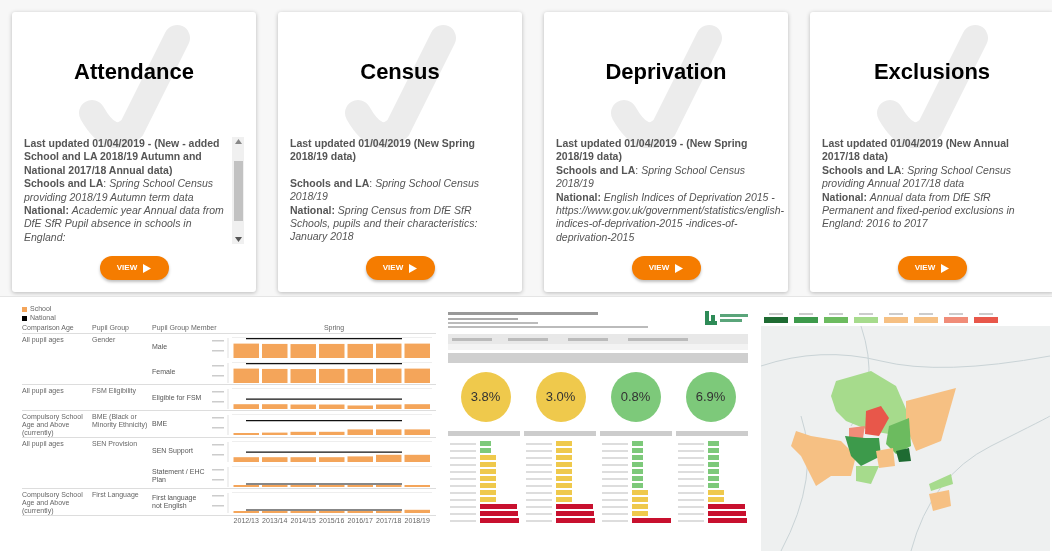 This screenshot has height=551, width=1052. I want to click on scroll-up-icon, so click(238, 141).